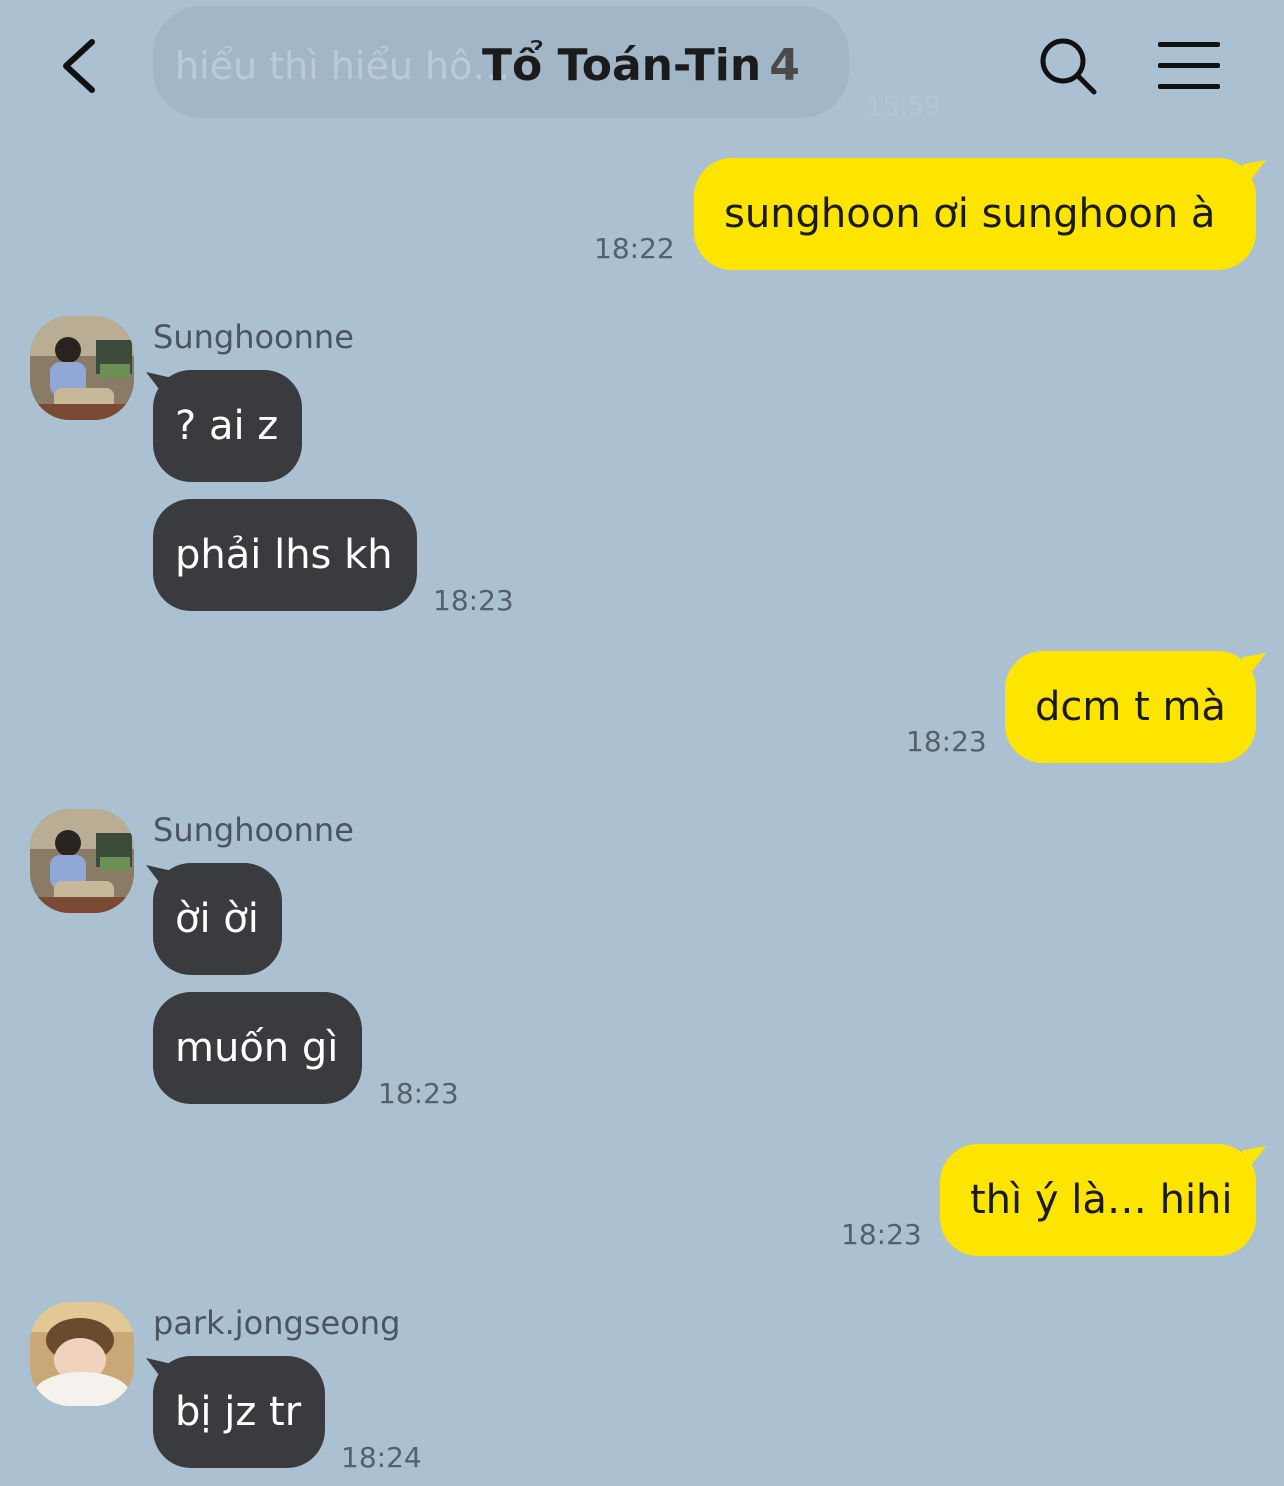  What do you see at coordinates (622, 65) in the screenshot?
I see `chat-name: Tổ Toán-Tin` at bounding box center [622, 65].